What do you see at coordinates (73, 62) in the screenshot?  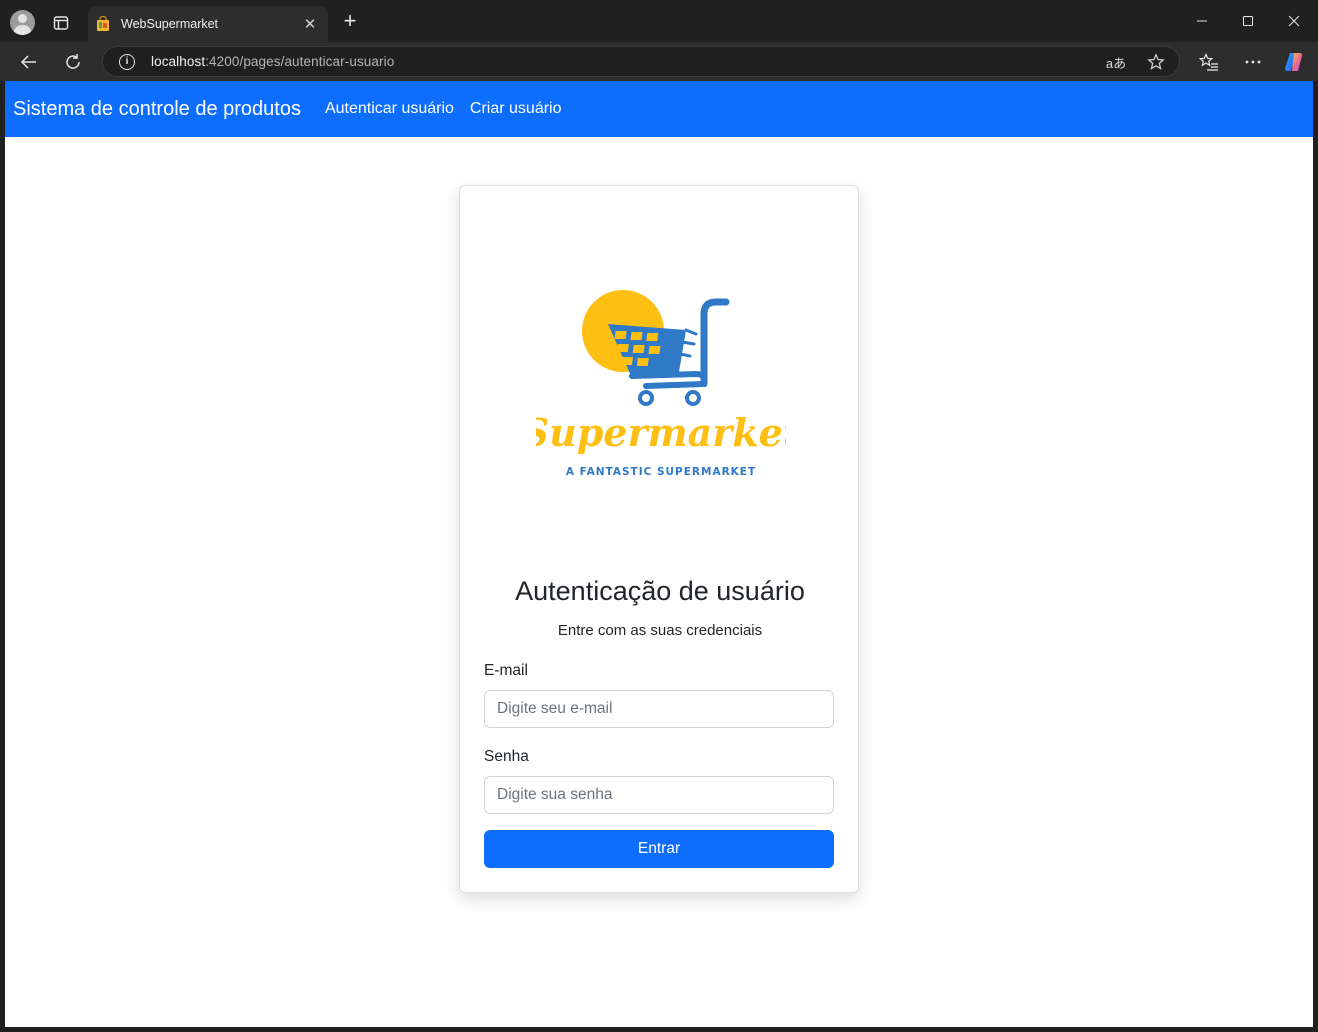 I see `reload-icon` at bounding box center [73, 62].